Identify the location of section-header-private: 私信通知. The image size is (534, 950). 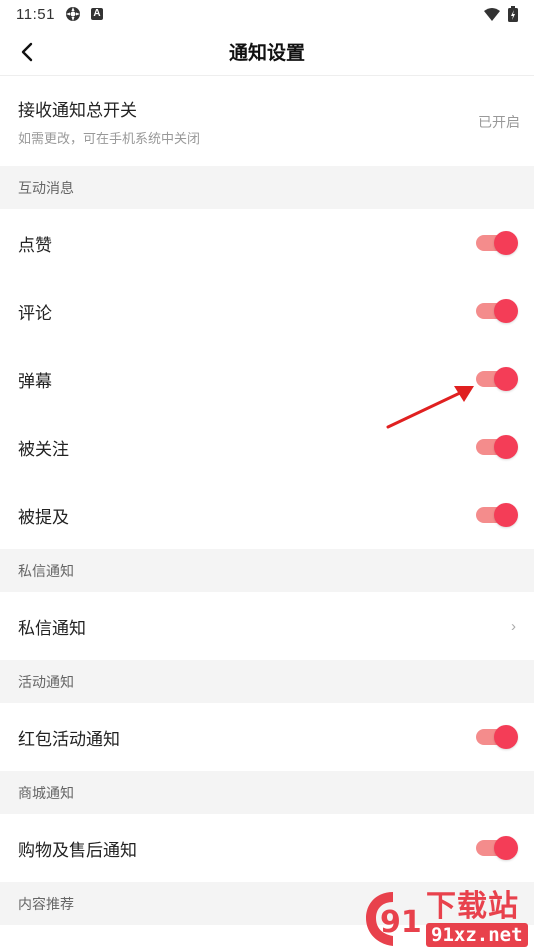
(267, 570).